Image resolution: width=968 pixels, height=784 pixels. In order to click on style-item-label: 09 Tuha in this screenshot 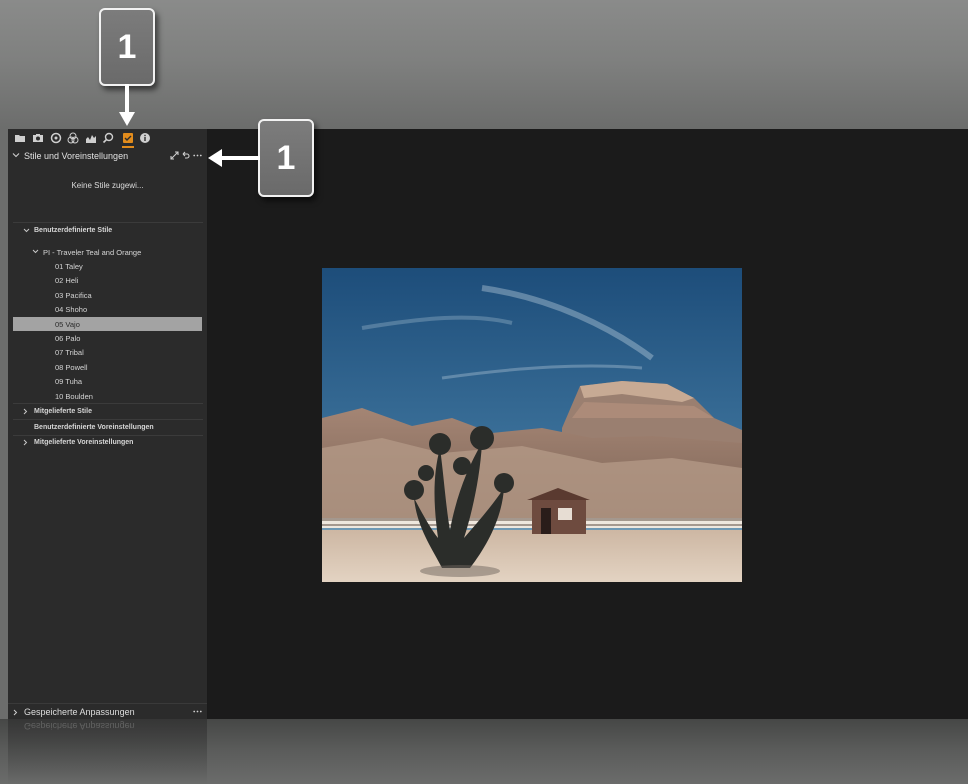, I will do `click(69, 382)`.